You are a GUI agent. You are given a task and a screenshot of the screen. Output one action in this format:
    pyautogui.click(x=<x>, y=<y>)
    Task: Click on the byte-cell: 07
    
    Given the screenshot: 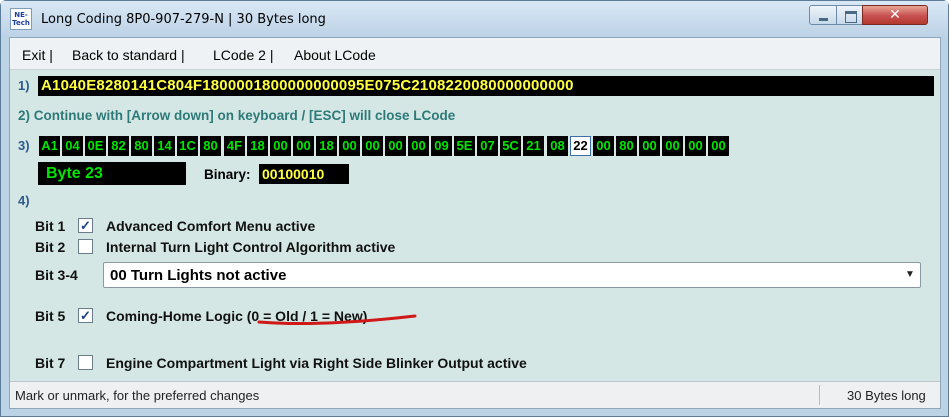 What is the action you would take?
    pyautogui.click(x=487, y=146)
    